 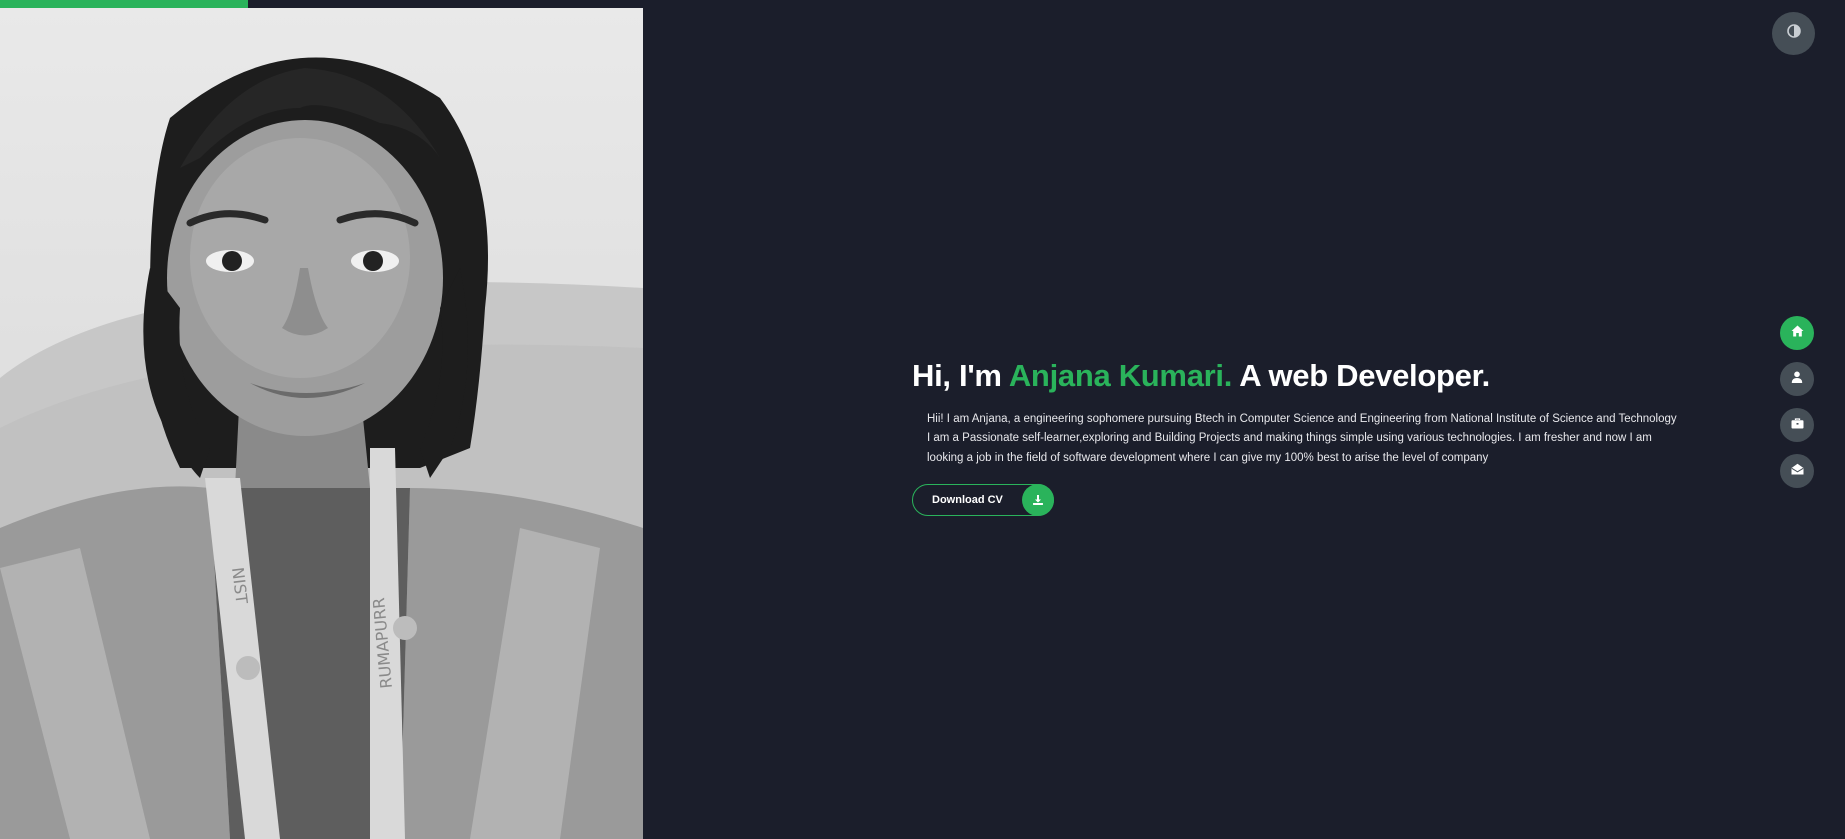 I want to click on download-cv-button: Download CV, so click(x=983, y=500).